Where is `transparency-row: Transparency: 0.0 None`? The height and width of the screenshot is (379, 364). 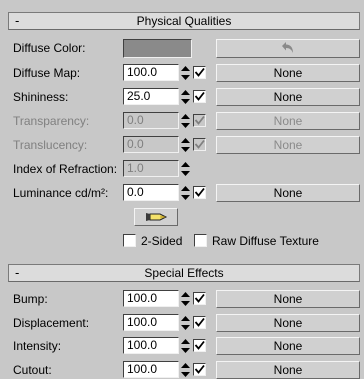
transparency-row: Transparency: 0.0 None is located at coordinates (184, 121).